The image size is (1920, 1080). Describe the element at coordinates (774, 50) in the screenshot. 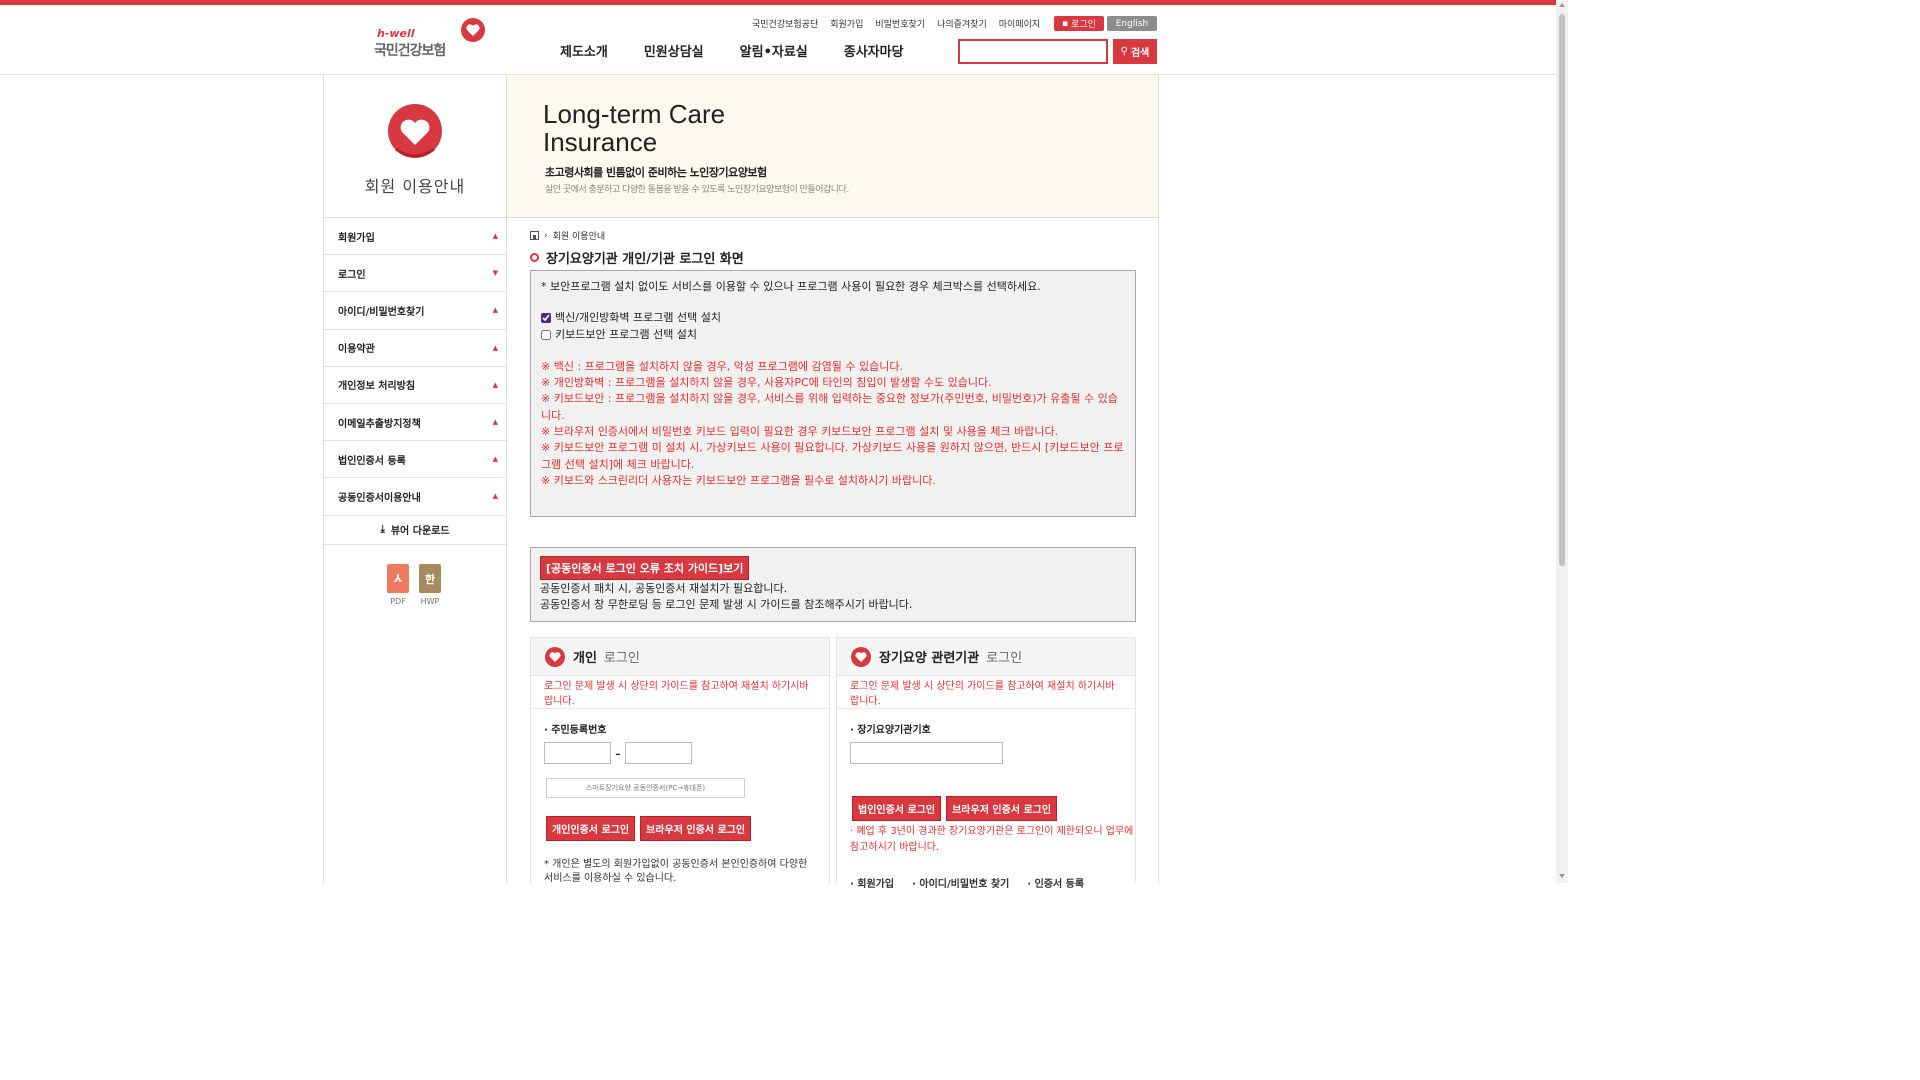

I see `gnb-item-notice: 알림•자료실` at that location.